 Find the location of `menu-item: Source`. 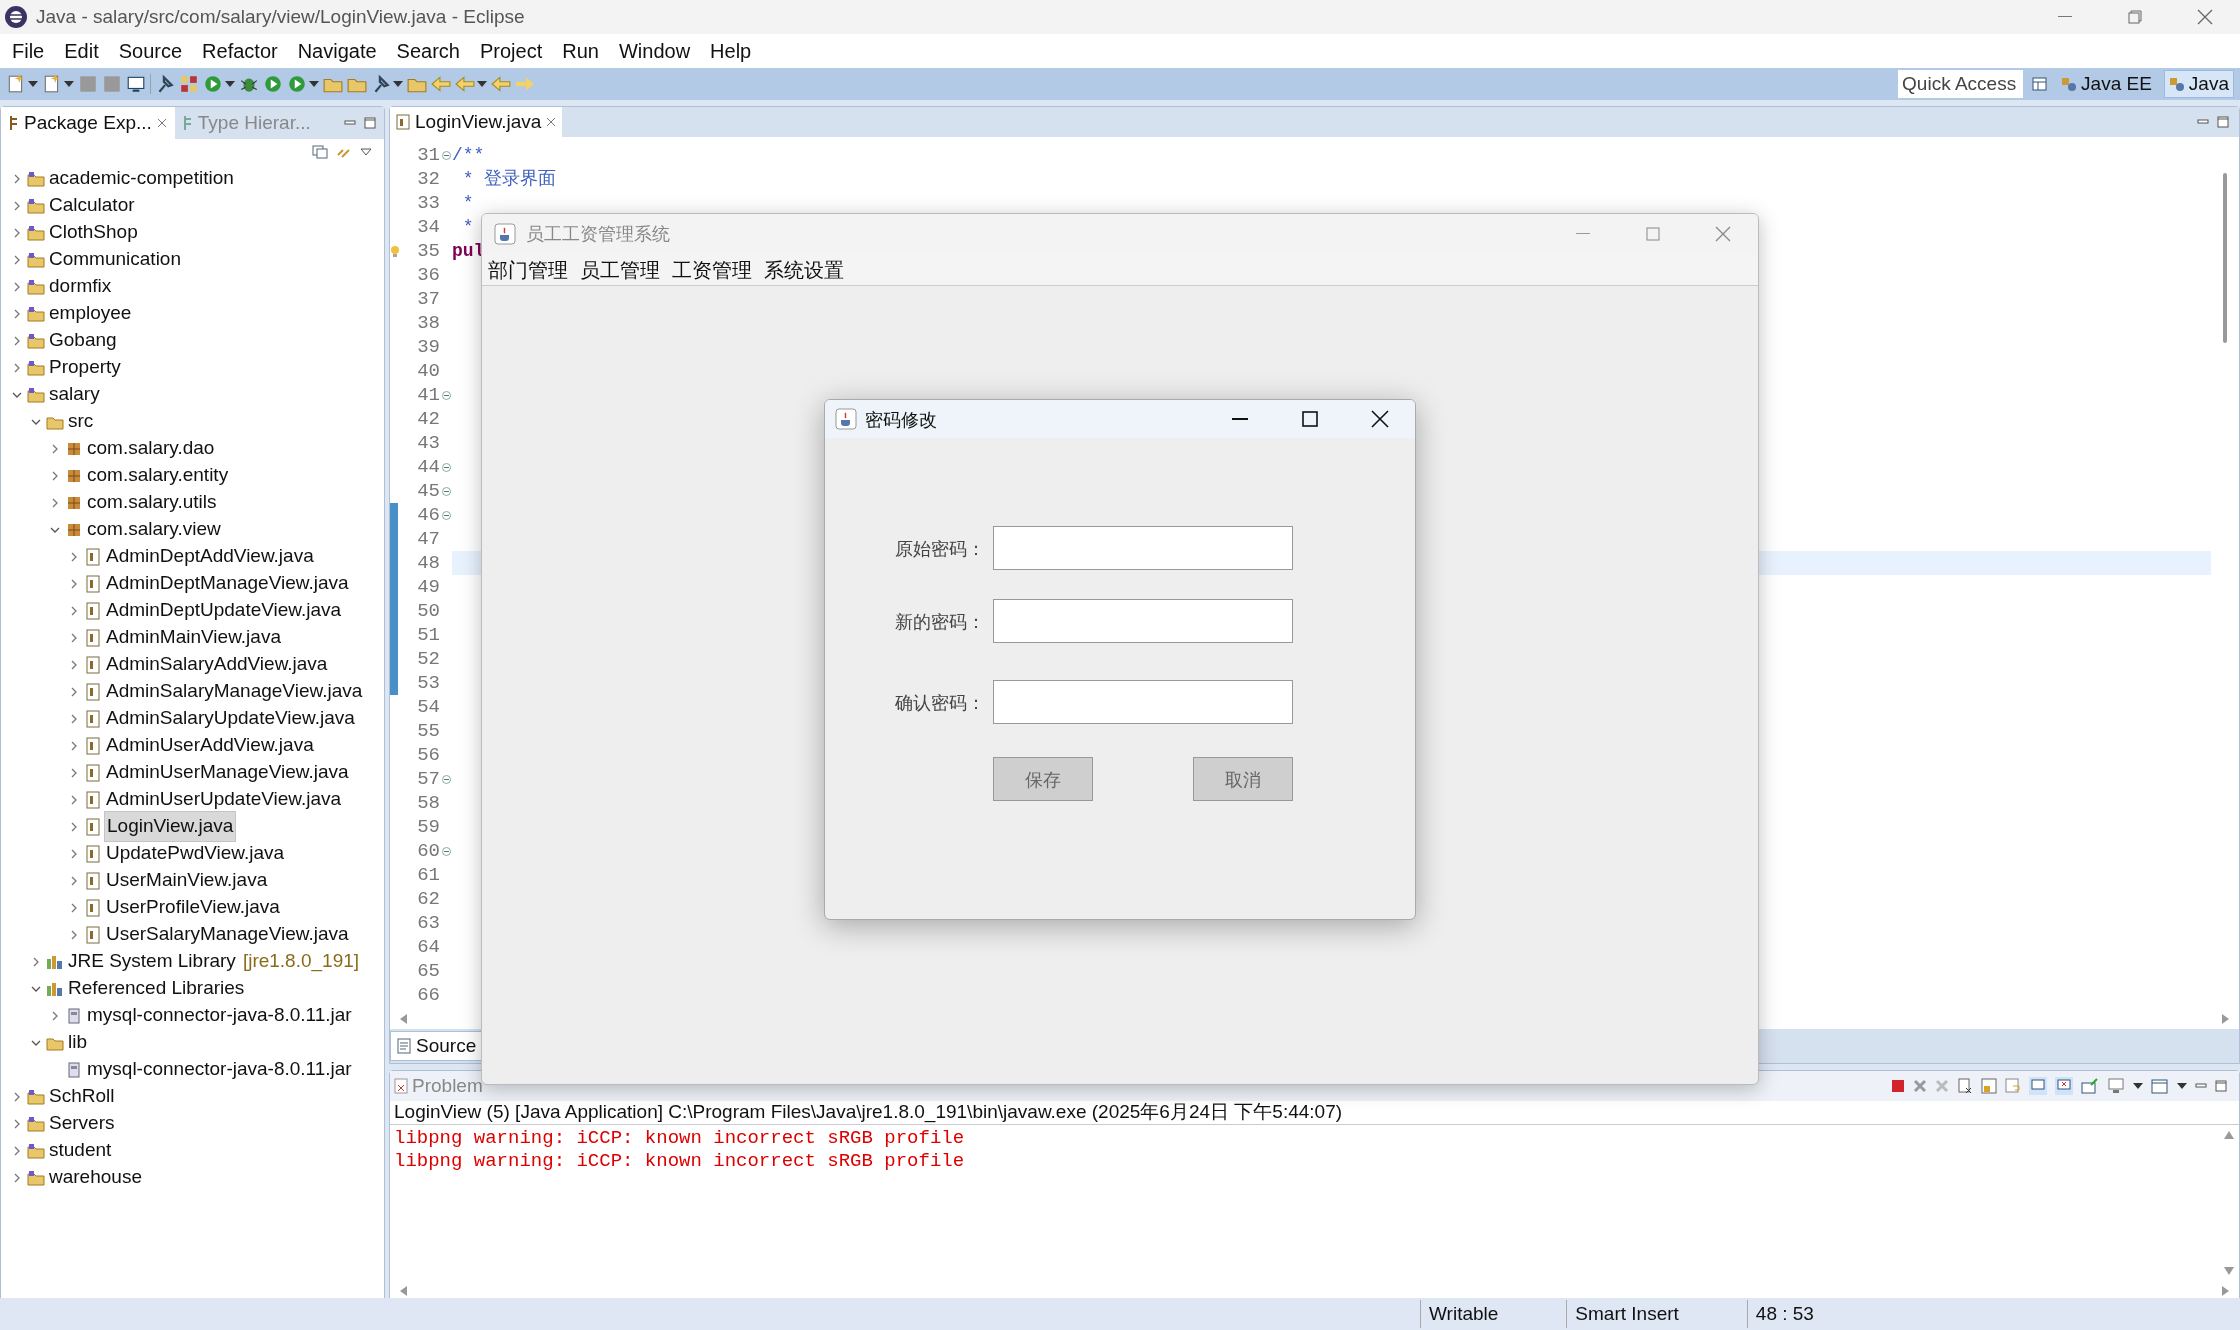

menu-item: Source is located at coordinates (150, 51).